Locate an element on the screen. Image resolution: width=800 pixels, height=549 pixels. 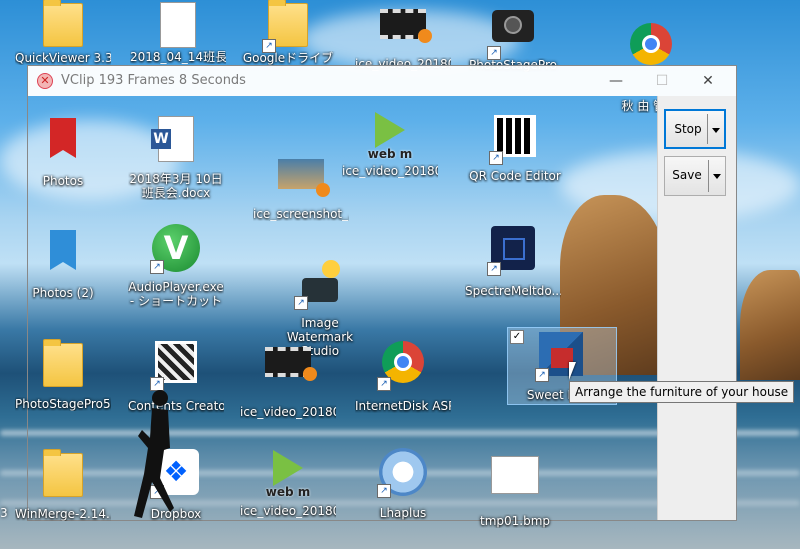
rock-formation is located at coordinates (770, 325).